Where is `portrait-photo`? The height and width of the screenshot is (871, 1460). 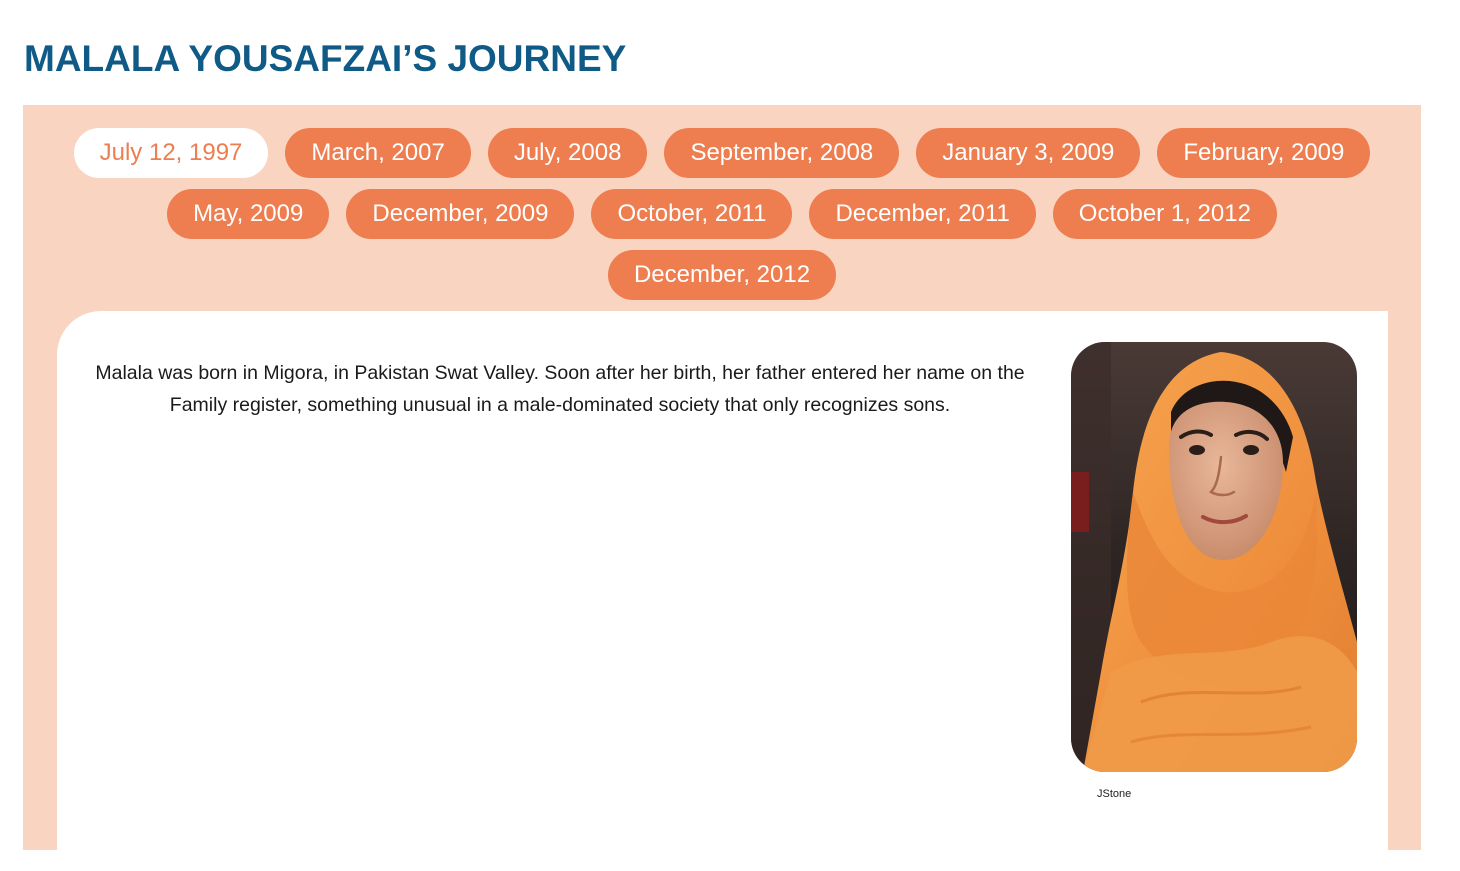 portrait-photo is located at coordinates (1214, 557).